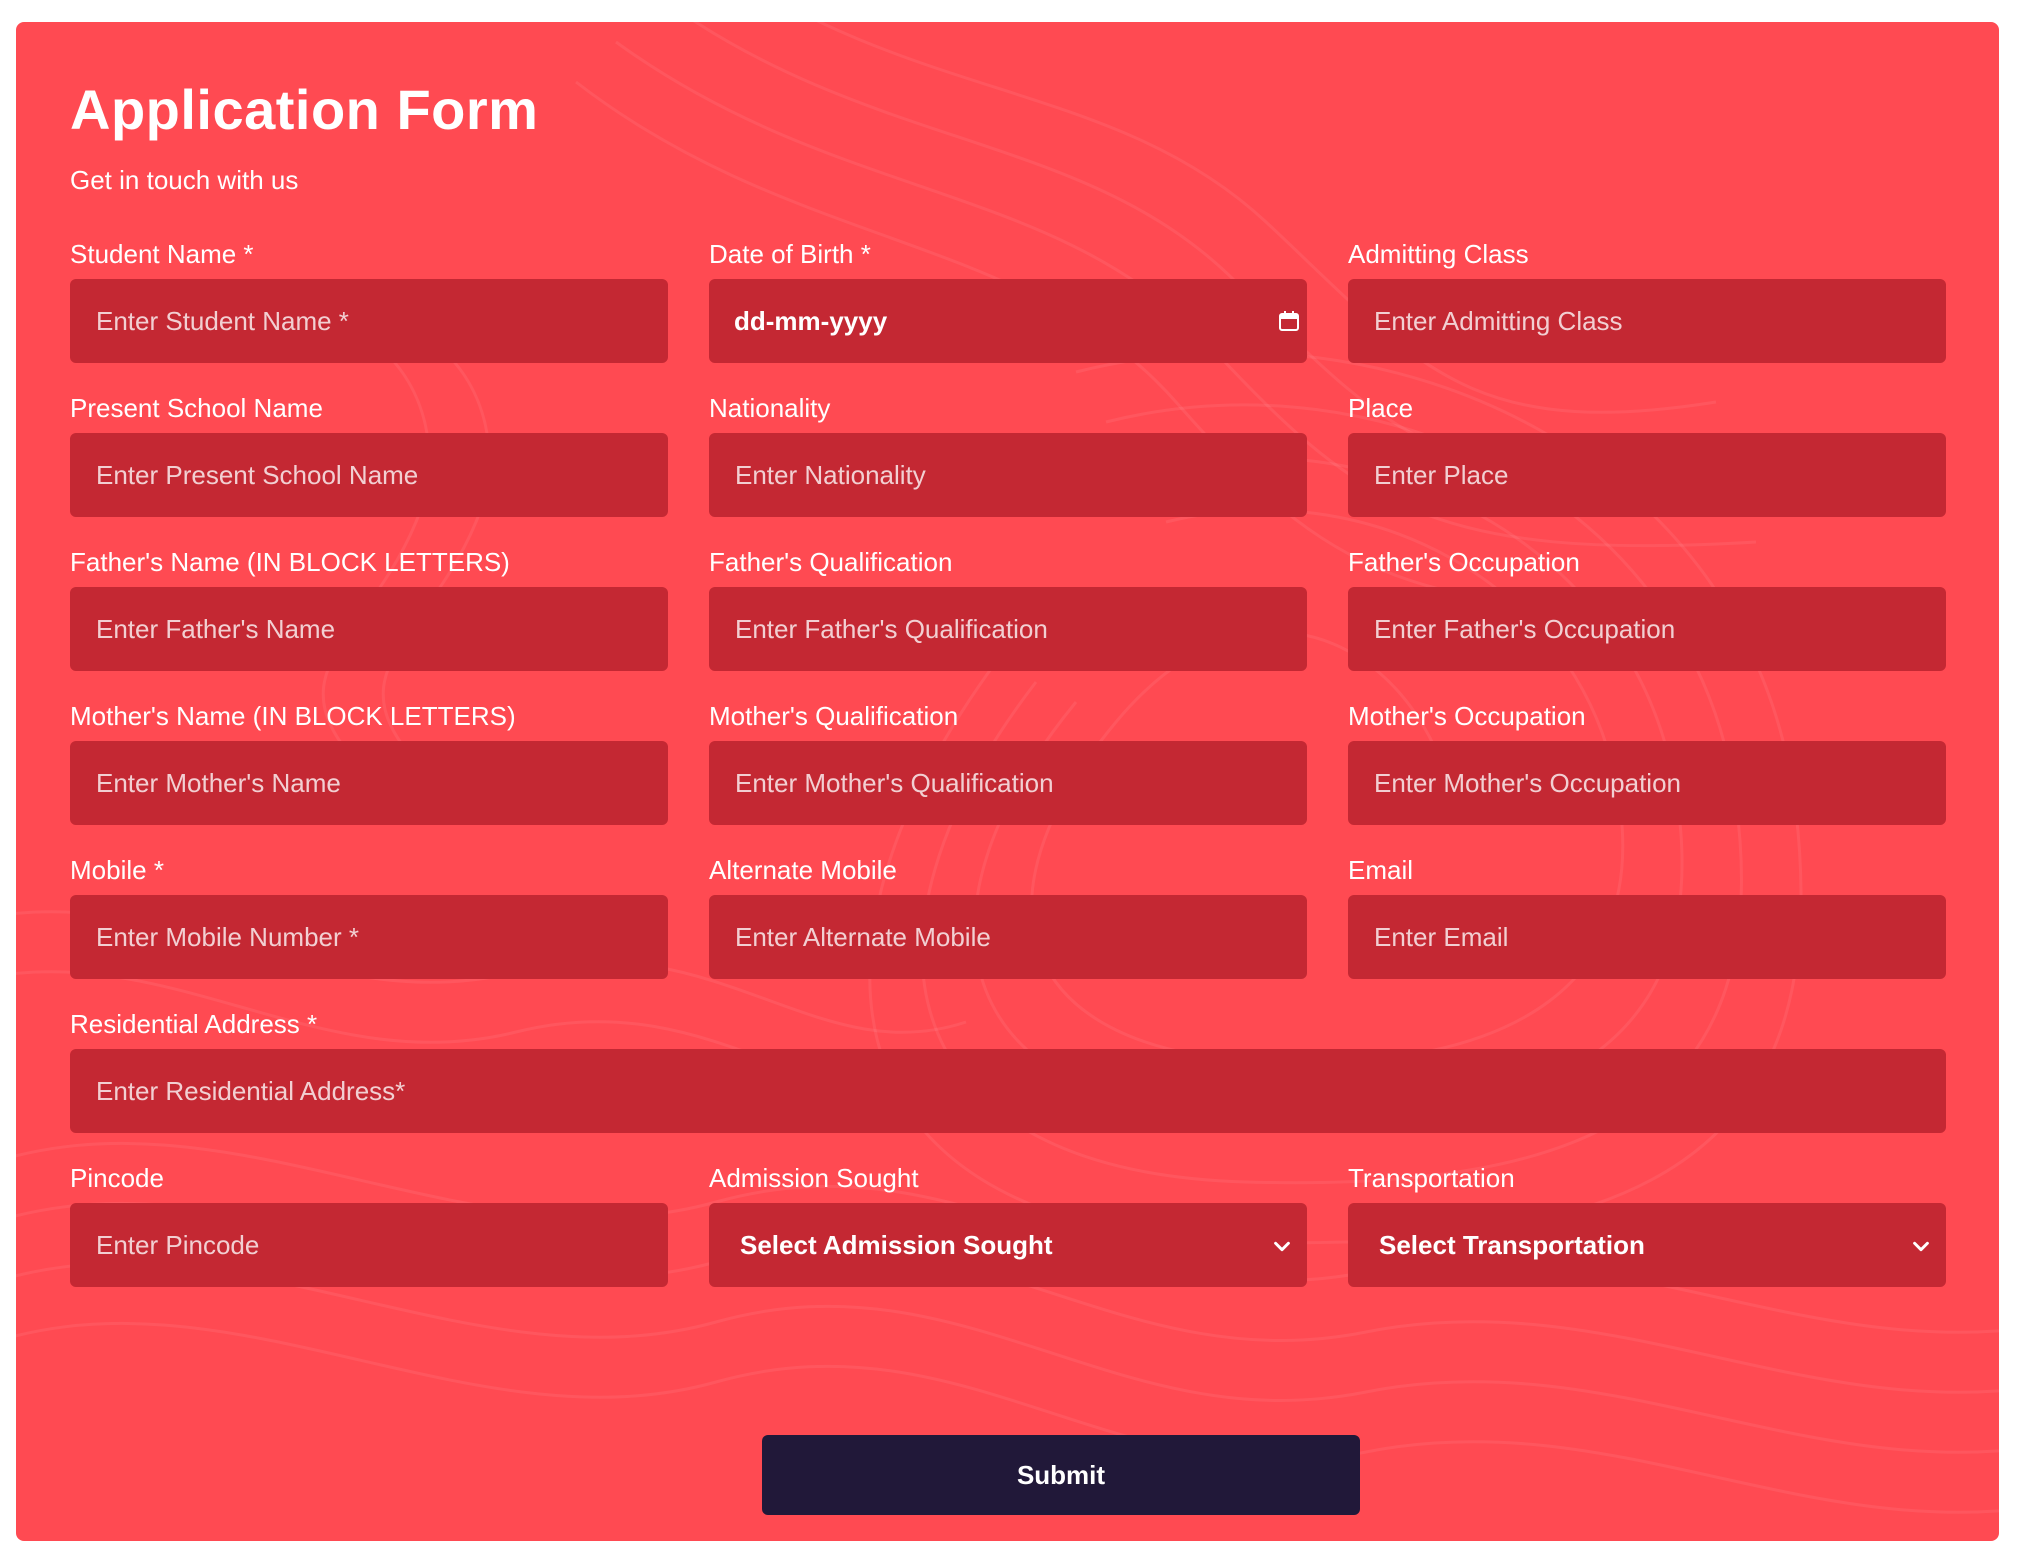 This screenshot has width=2020, height=1562. Describe the element at coordinates (117, 1178) in the screenshot. I see `pincode-label: Pincode` at that location.